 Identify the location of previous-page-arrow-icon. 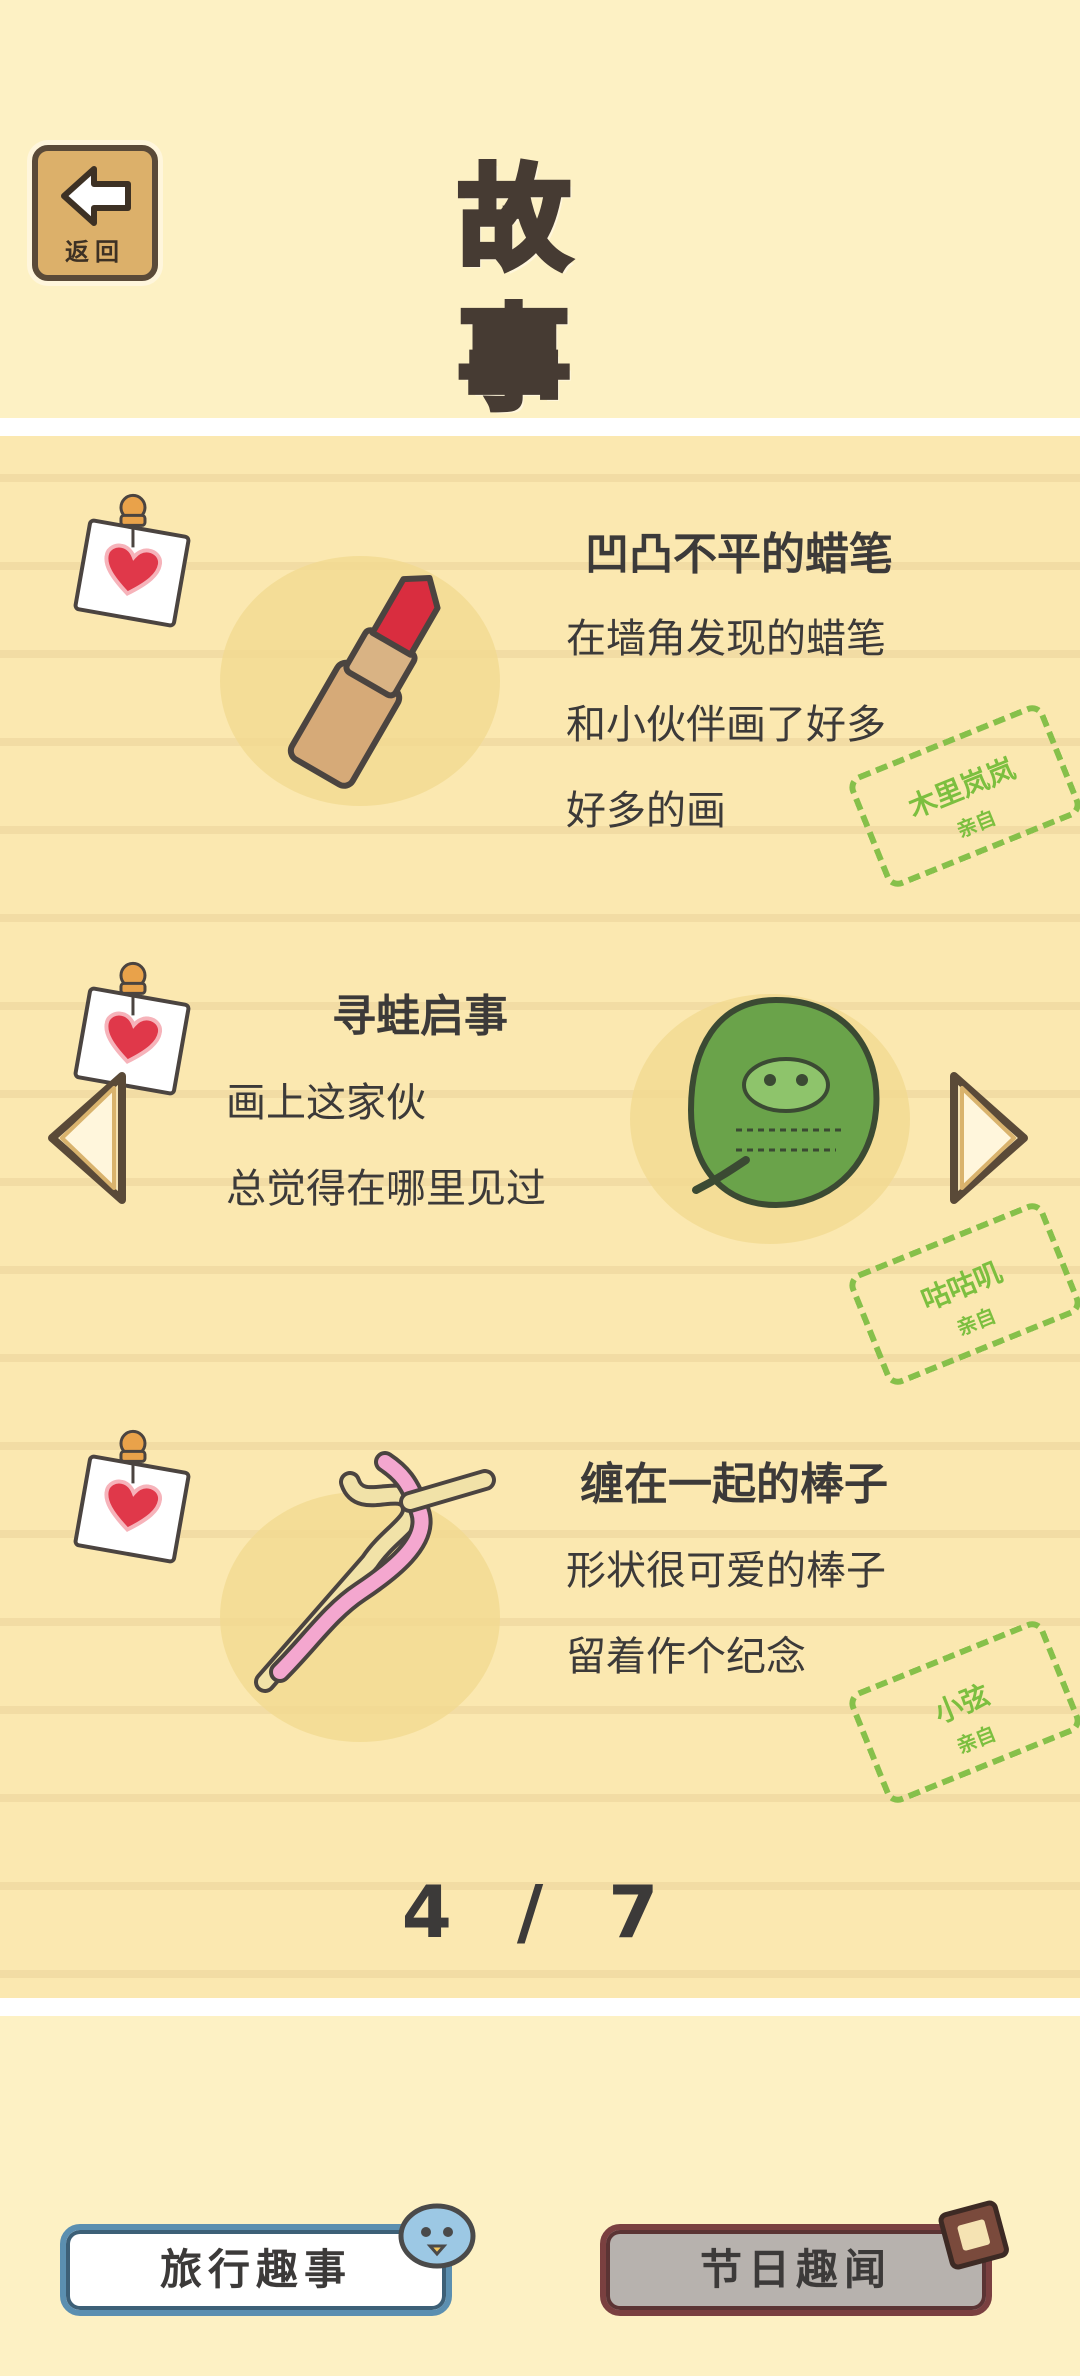
(87, 1138).